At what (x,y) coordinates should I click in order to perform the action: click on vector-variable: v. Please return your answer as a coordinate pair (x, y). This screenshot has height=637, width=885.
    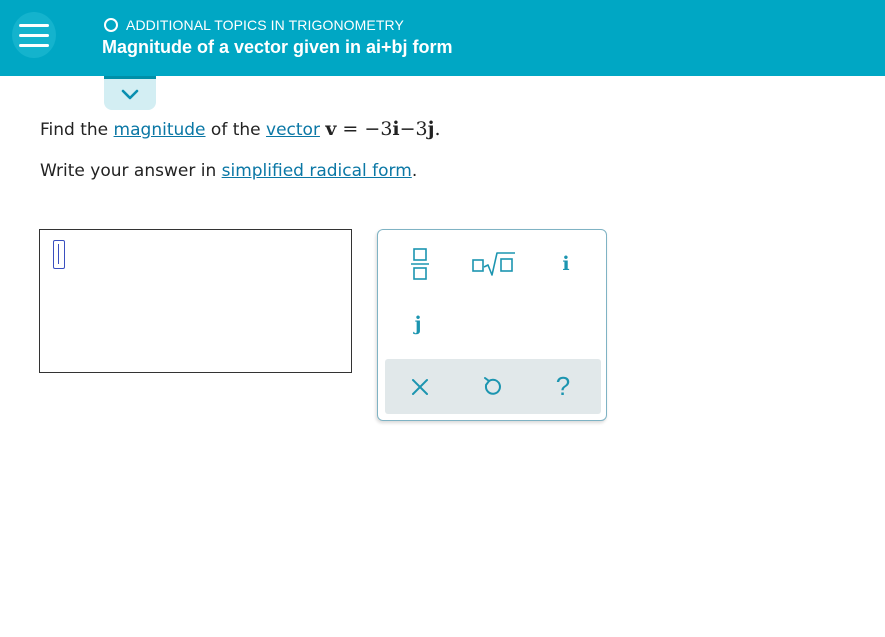
    Looking at the image, I should click on (331, 129).